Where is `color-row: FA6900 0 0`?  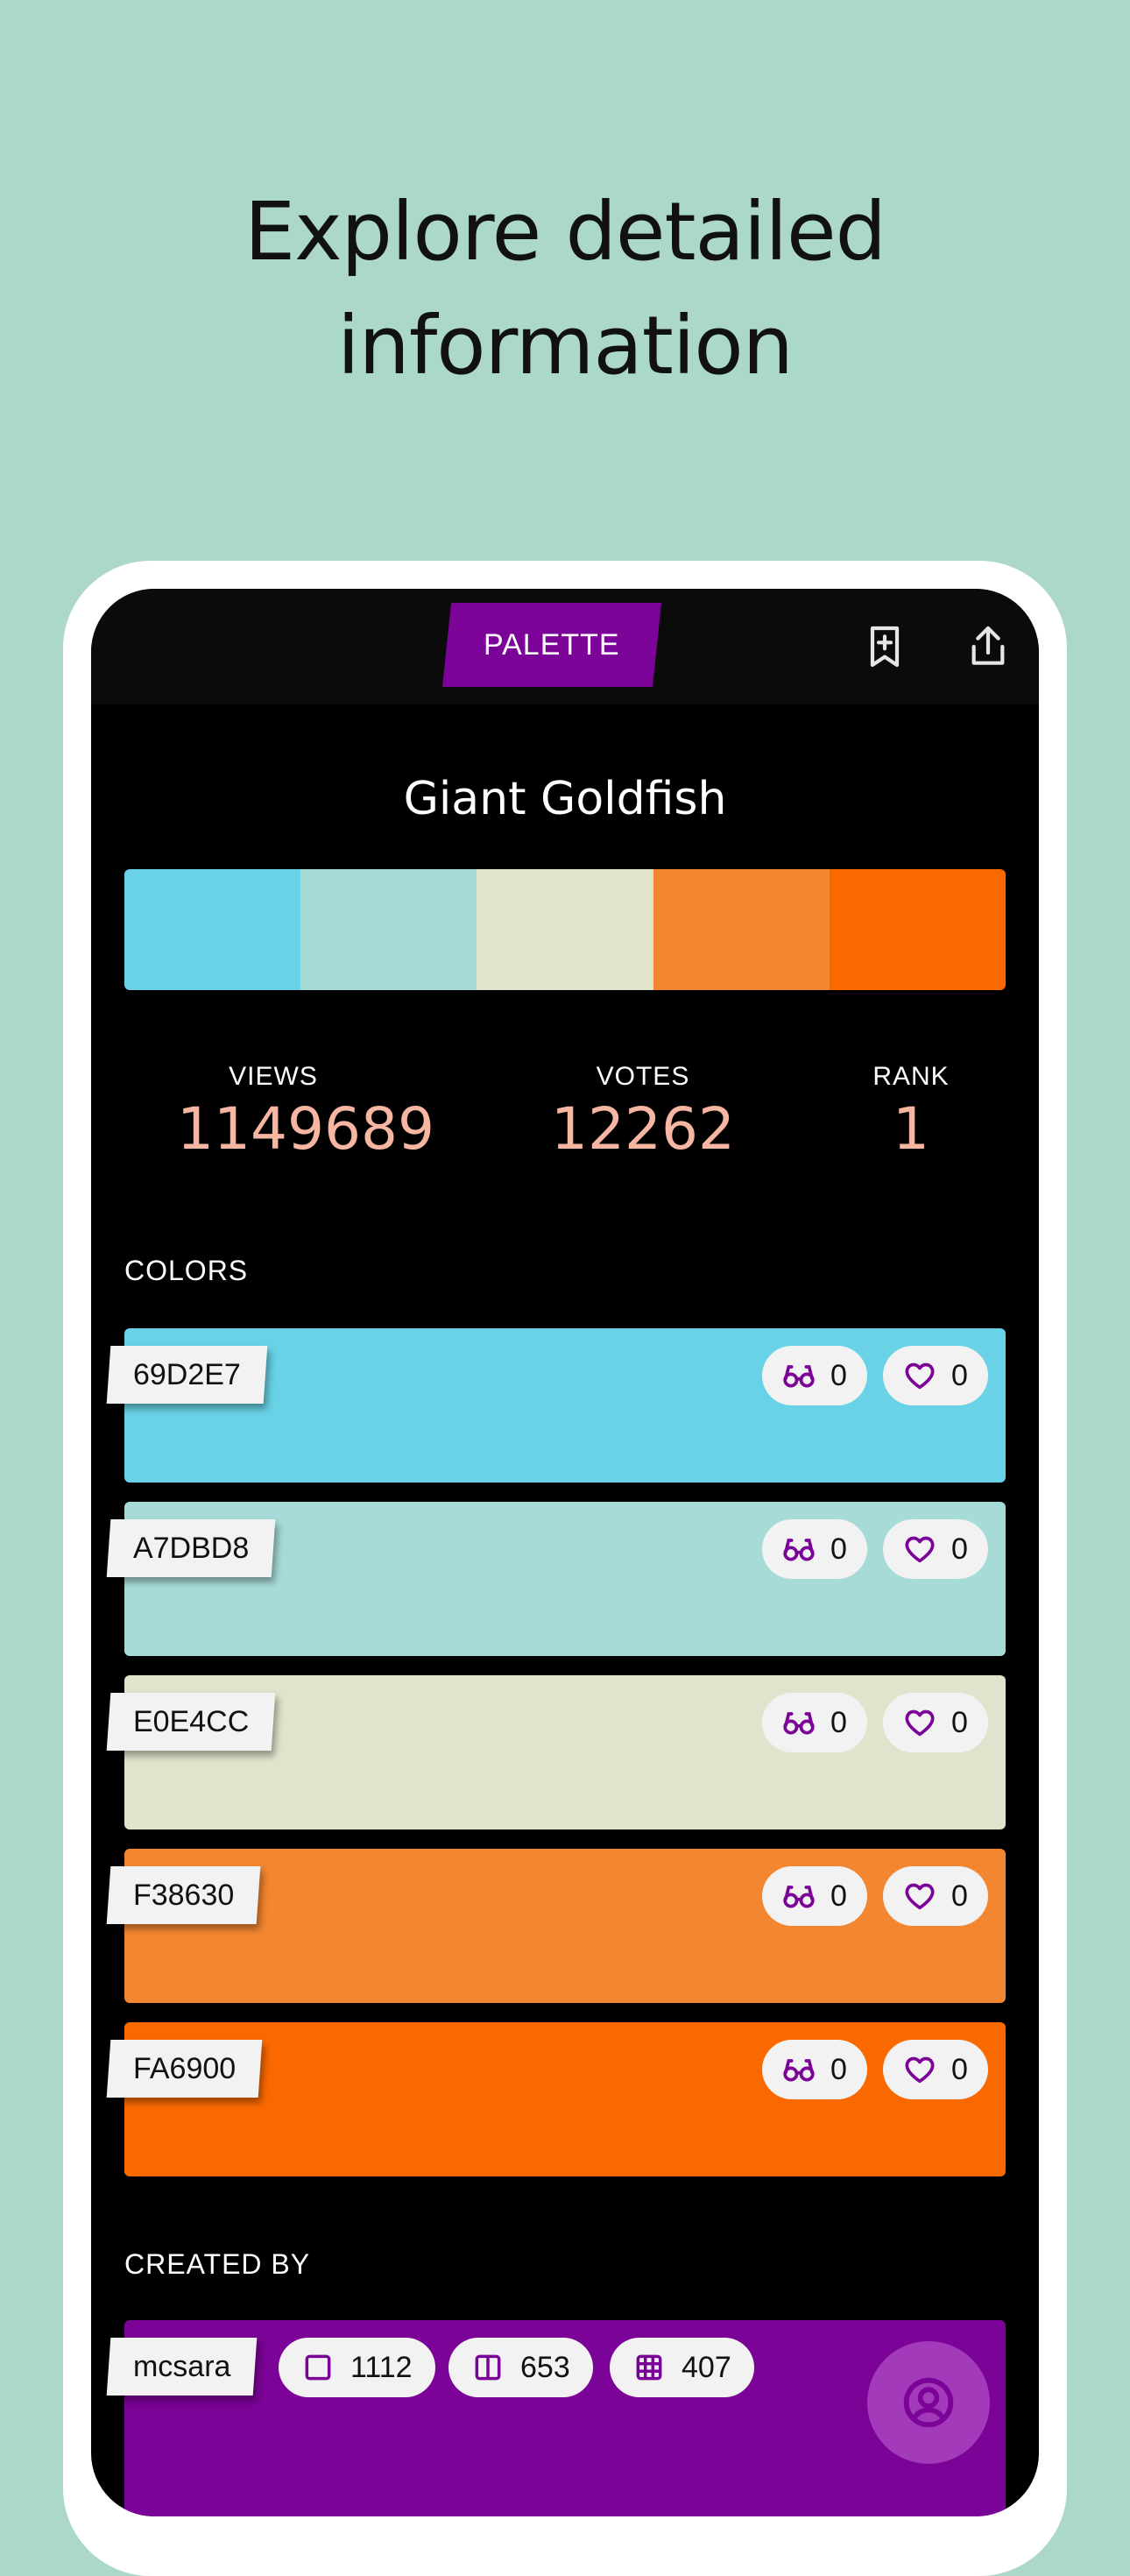 color-row: FA6900 0 0 is located at coordinates (556, 2099).